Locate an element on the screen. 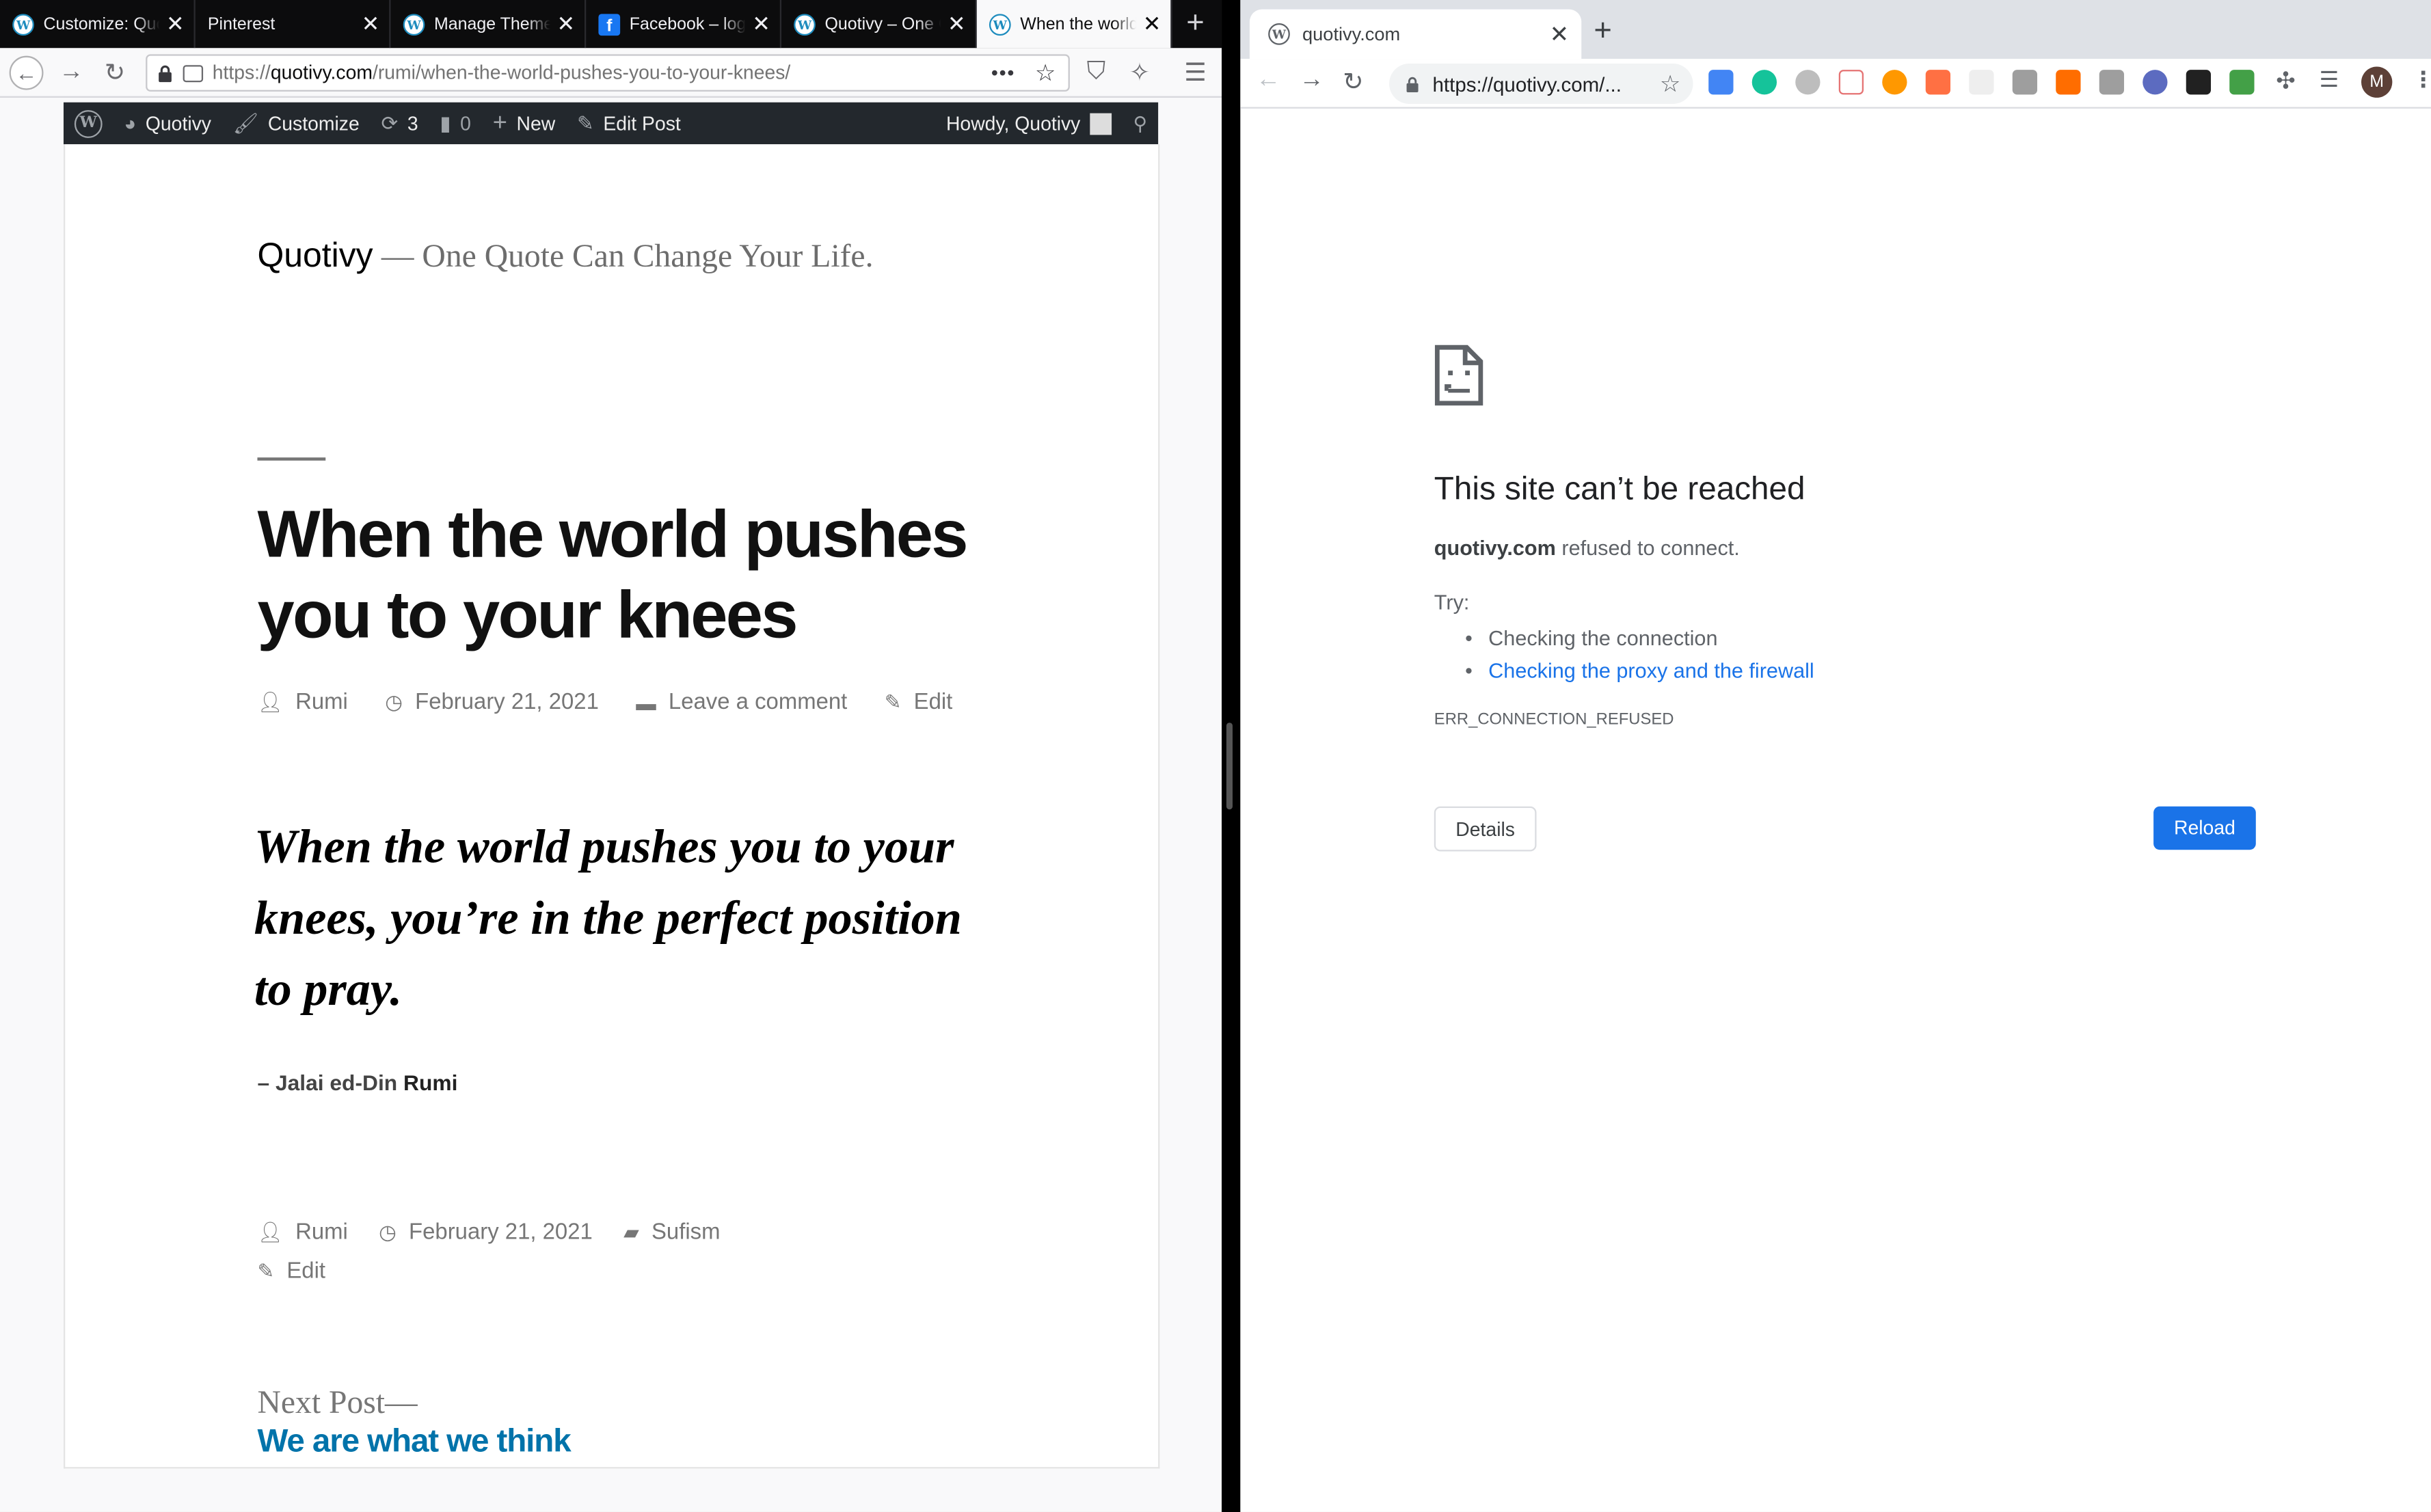 The image size is (2431, 1512). title-divider is located at coordinates (291, 459).